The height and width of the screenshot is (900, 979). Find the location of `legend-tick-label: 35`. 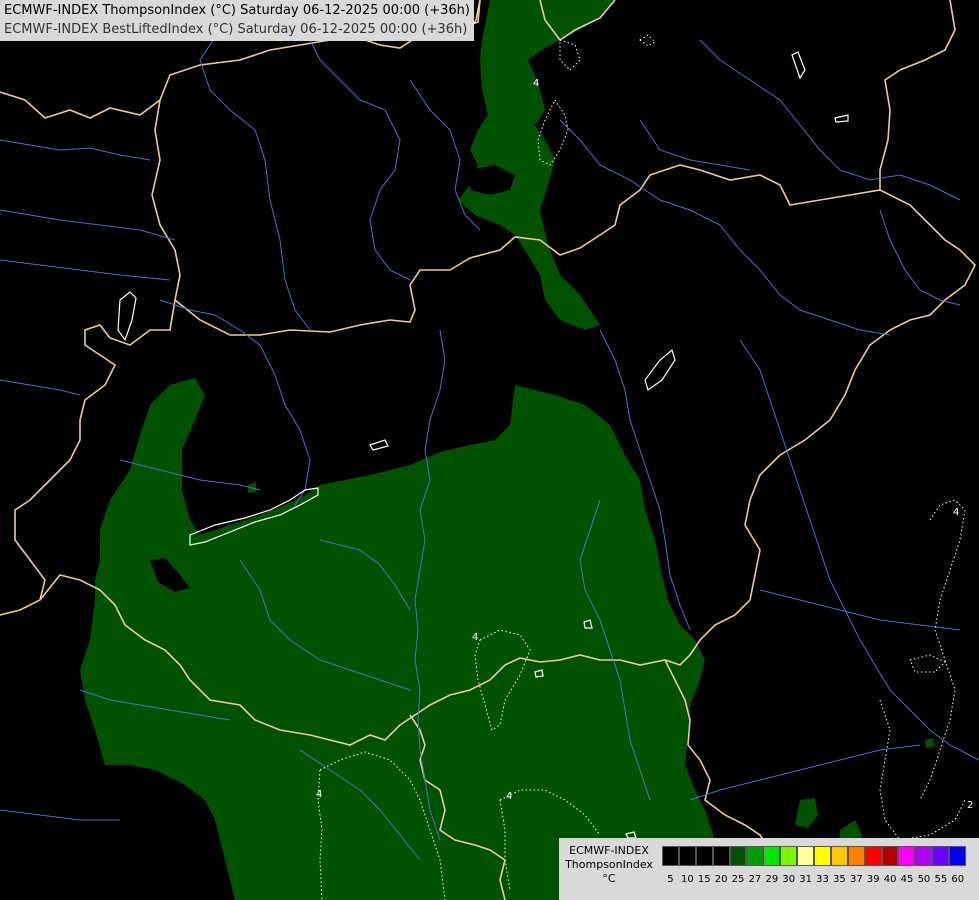

legend-tick-label: 35 is located at coordinates (839, 879).